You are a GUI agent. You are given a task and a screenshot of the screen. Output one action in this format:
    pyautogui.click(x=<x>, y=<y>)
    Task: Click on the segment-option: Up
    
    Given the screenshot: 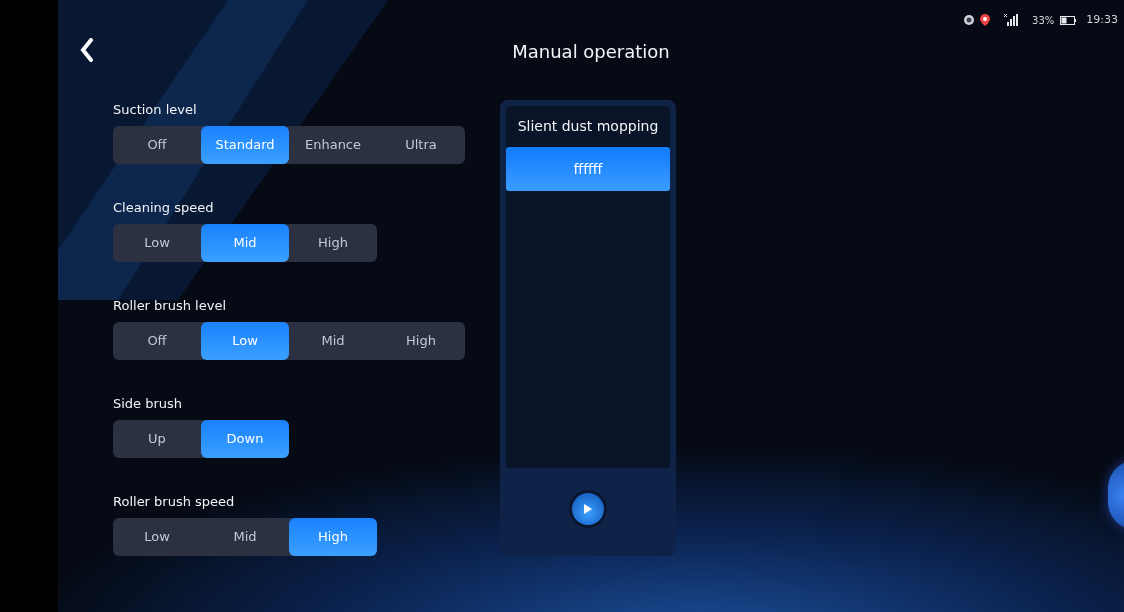 What is the action you would take?
    pyautogui.click(x=157, y=439)
    